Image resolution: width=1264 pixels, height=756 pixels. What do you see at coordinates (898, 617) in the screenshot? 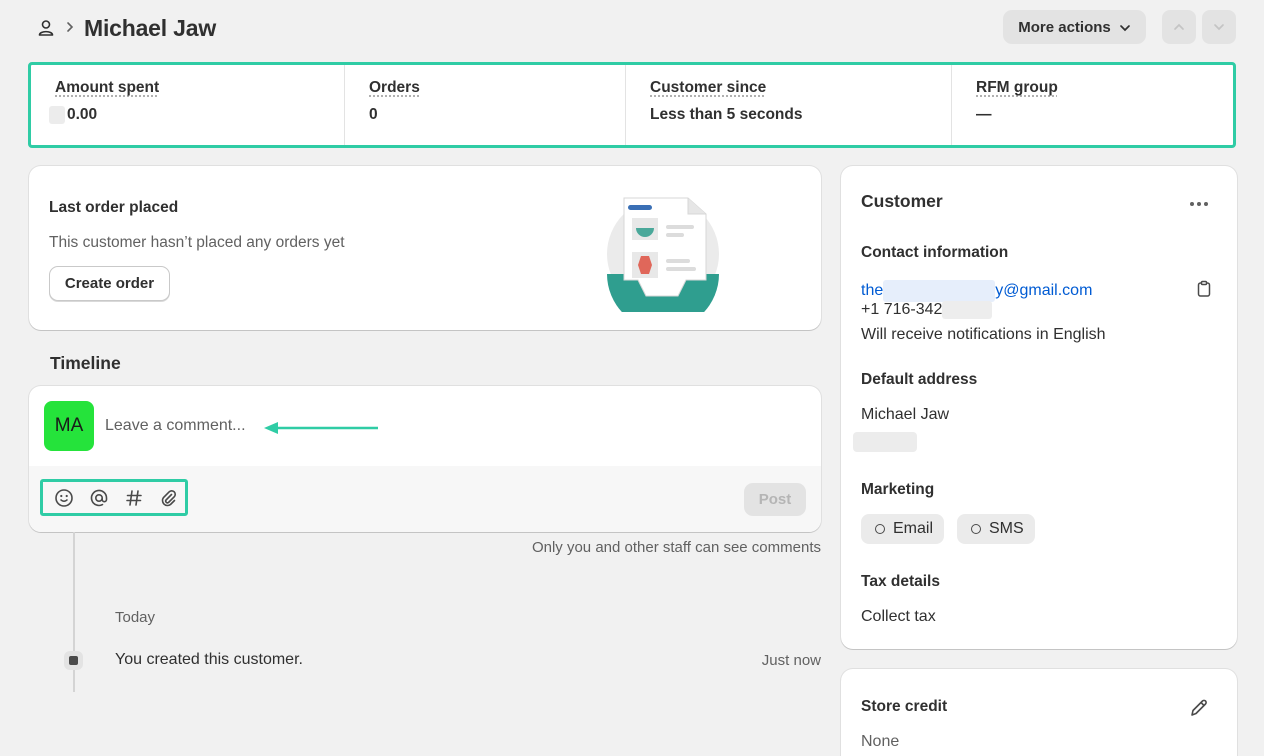
I see `tax-details-value: Collect tax` at bounding box center [898, 617].